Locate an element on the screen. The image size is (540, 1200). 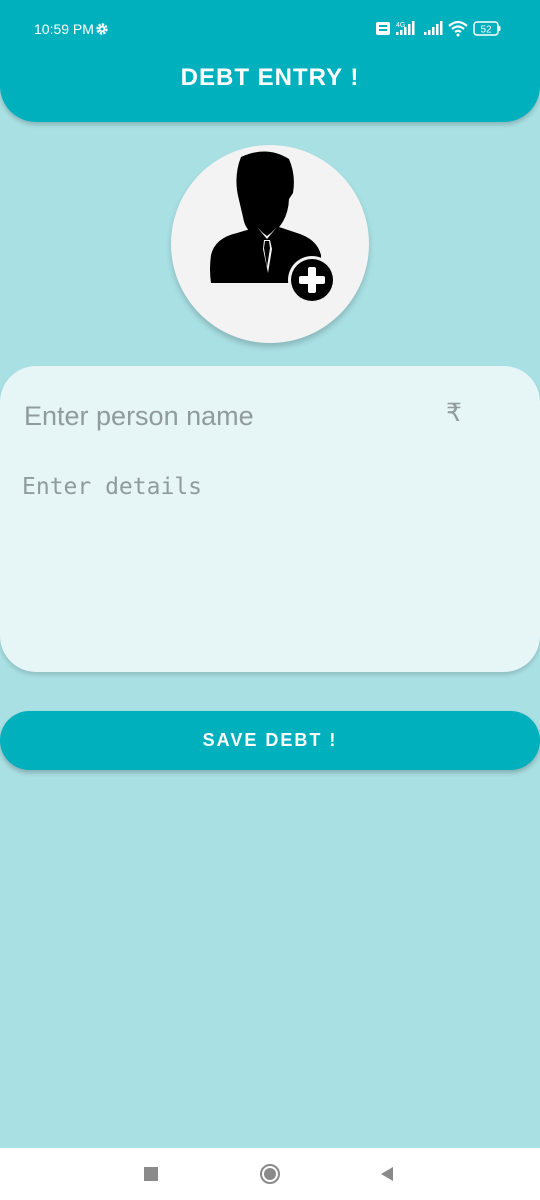
avatar-add-person is located at coordinates (270, 244).